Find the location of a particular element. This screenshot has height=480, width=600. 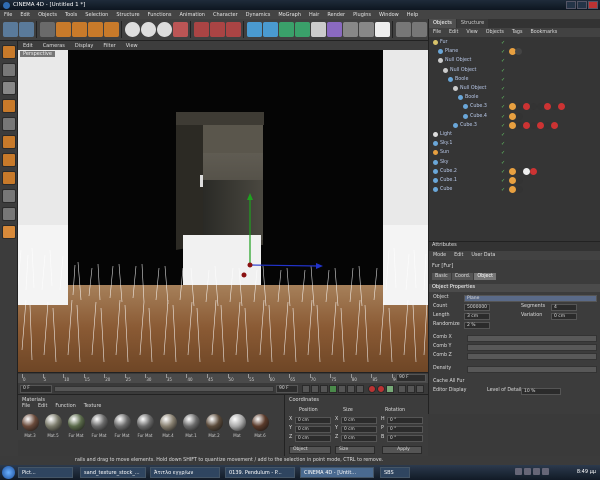

viewport-menu-cameras: Cameras is located at coordinates (54, 46).